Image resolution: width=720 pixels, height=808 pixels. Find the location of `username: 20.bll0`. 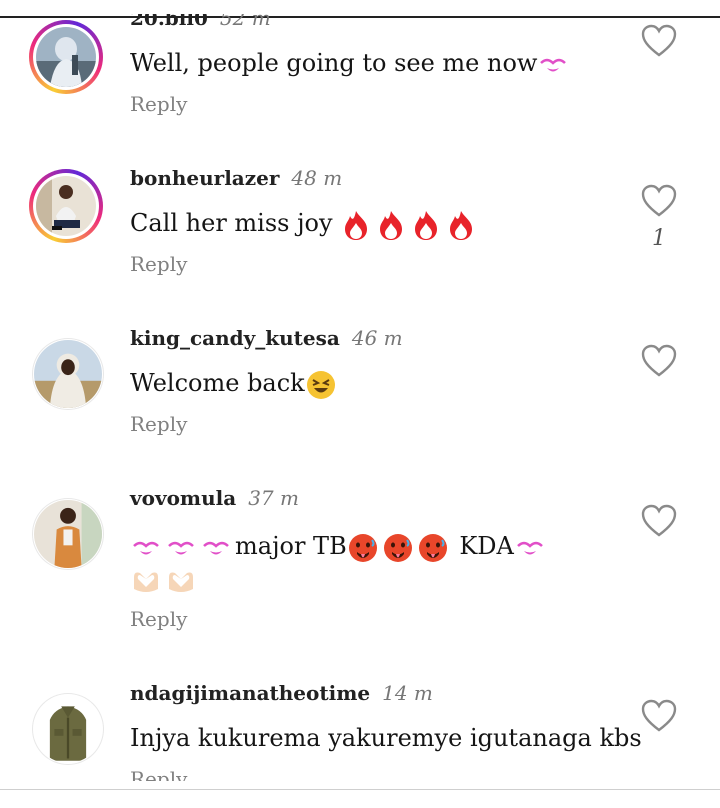

username: 20.bll0 is located at coordinates (169, 22).